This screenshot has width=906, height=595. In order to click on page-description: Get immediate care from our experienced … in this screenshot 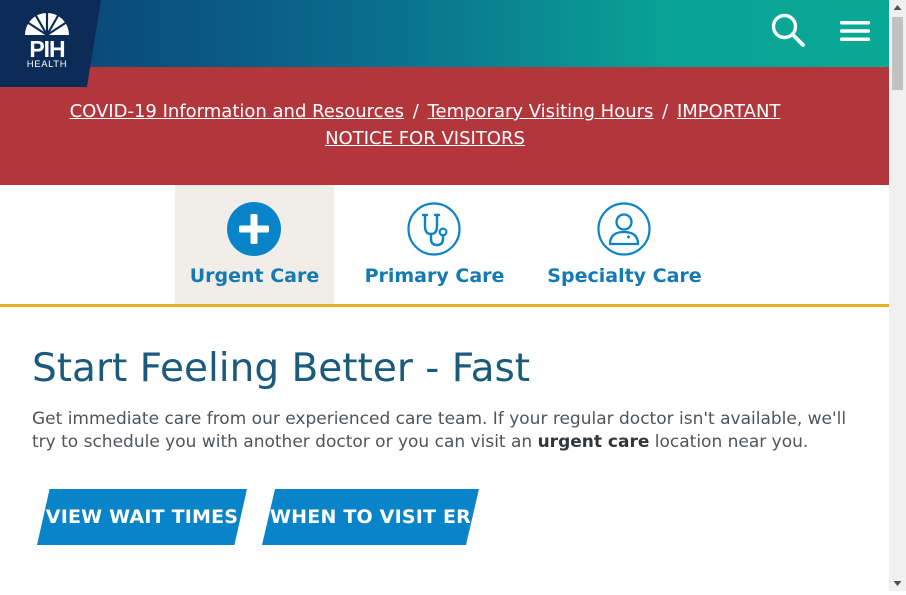, I will do `click(442, 431)`.